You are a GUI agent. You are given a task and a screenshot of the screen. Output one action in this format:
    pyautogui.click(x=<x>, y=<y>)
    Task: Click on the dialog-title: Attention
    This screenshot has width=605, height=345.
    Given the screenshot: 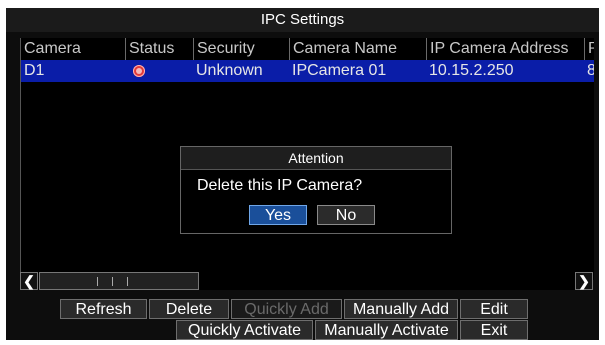 What is the action you would take?
    pyautogui.click(x=316, y=158)
    